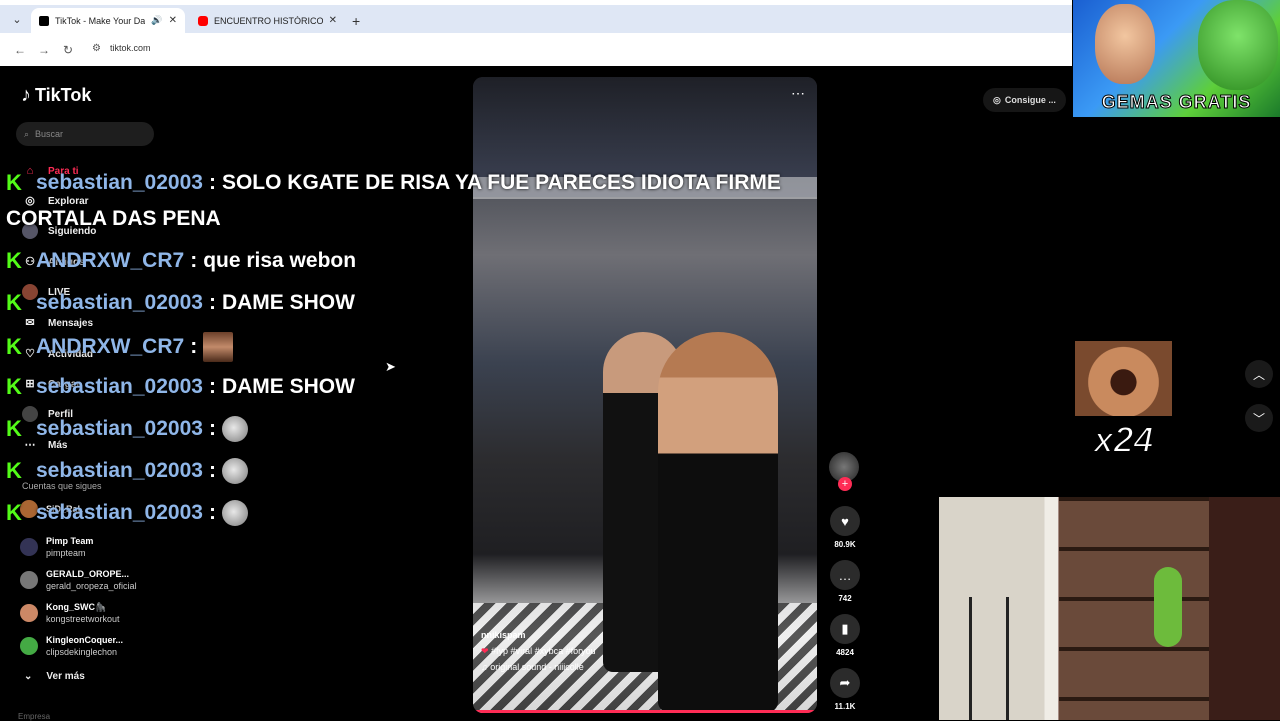 This screenshot has height=721, width=1280. What do you see at coordinates (280, 260) in the screenshot?
I see `chat-text: que risa webon` at bounding box center [280, 260].